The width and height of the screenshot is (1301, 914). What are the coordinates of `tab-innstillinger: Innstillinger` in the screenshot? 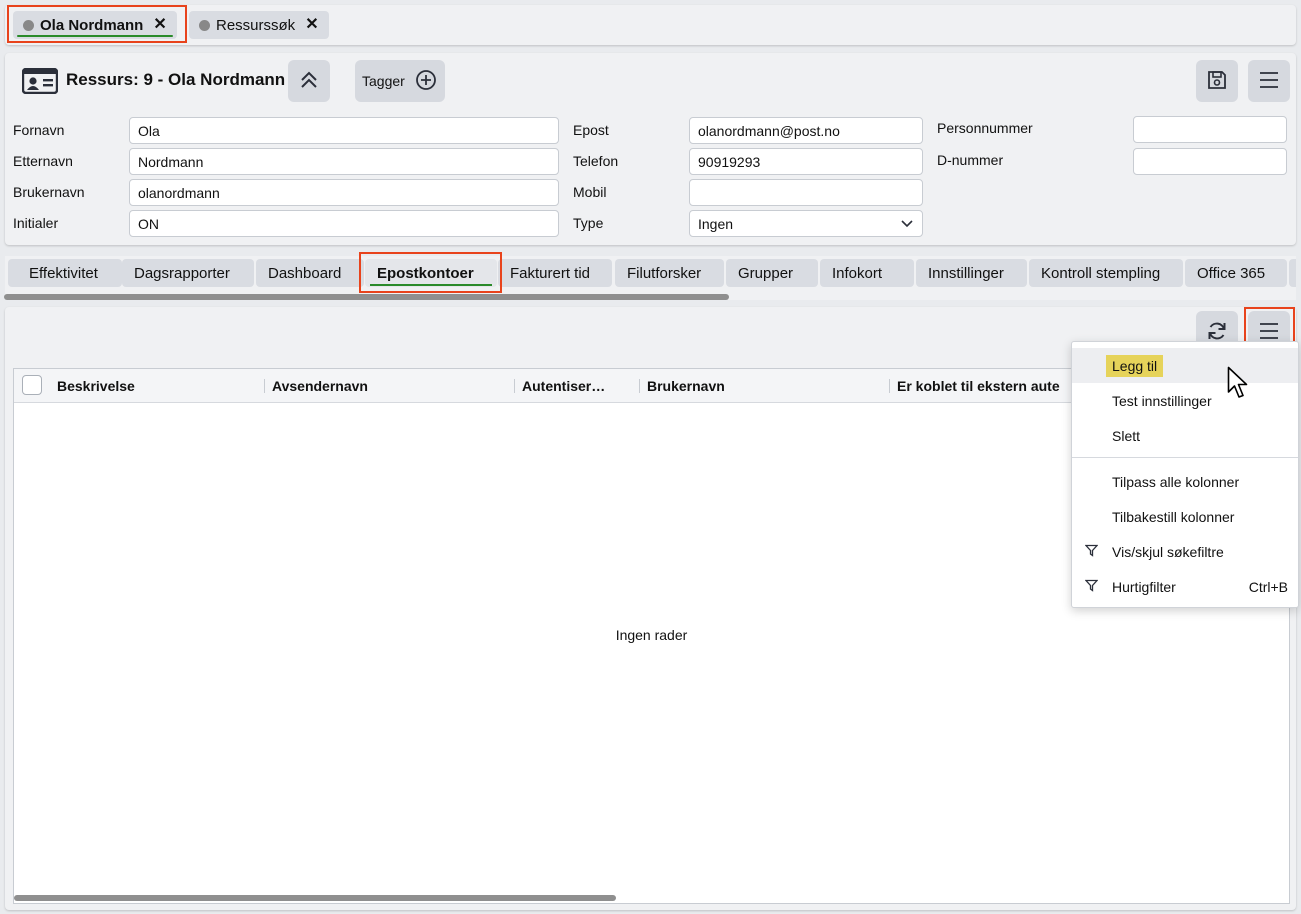 It's located at (971, 273).